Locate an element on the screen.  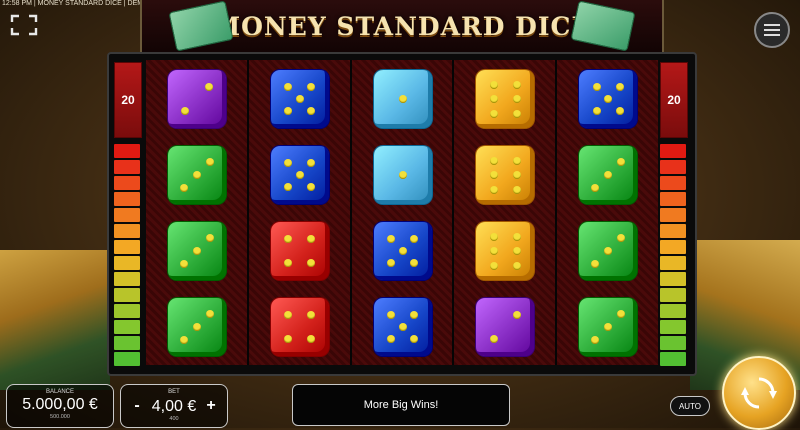
balance-display: BALANCE 5.000,00 € 500.000 is located at coordinates (60, 406).